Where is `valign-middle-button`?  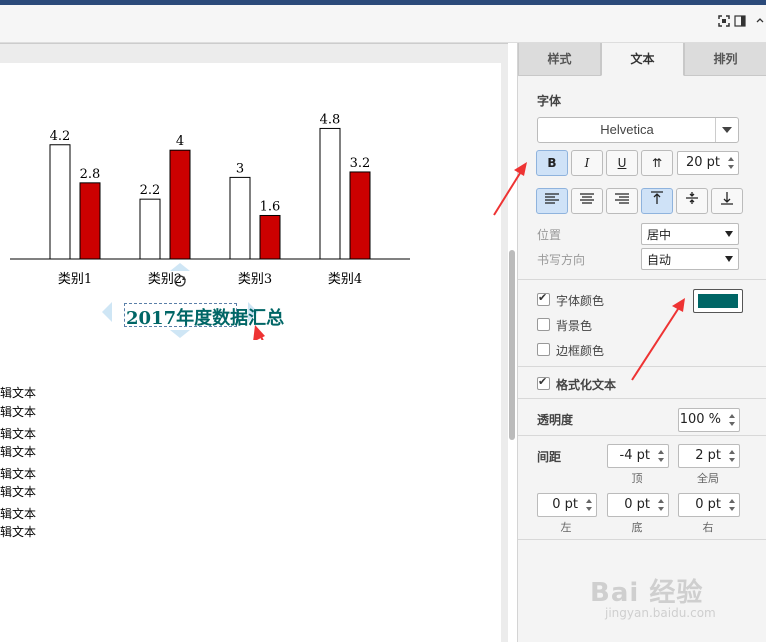 valign-middle-button is located at coordinates (692, 201).